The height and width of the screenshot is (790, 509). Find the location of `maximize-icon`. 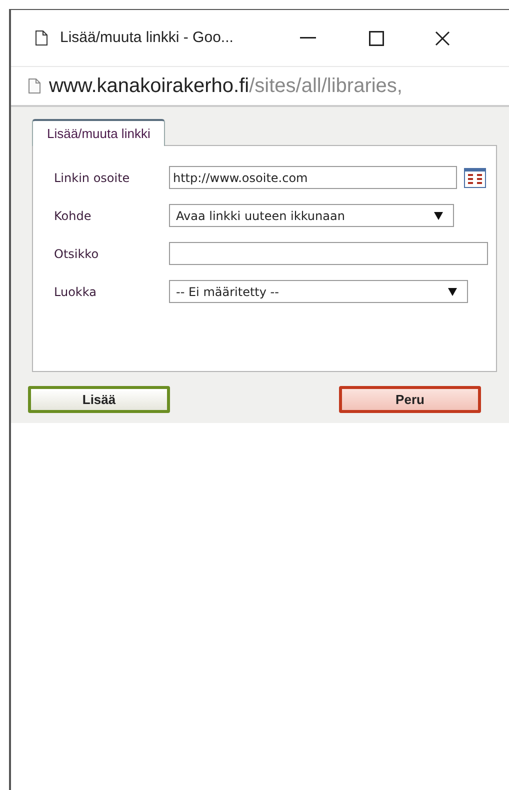

maximize-icon is located at coordinates (376, 38).